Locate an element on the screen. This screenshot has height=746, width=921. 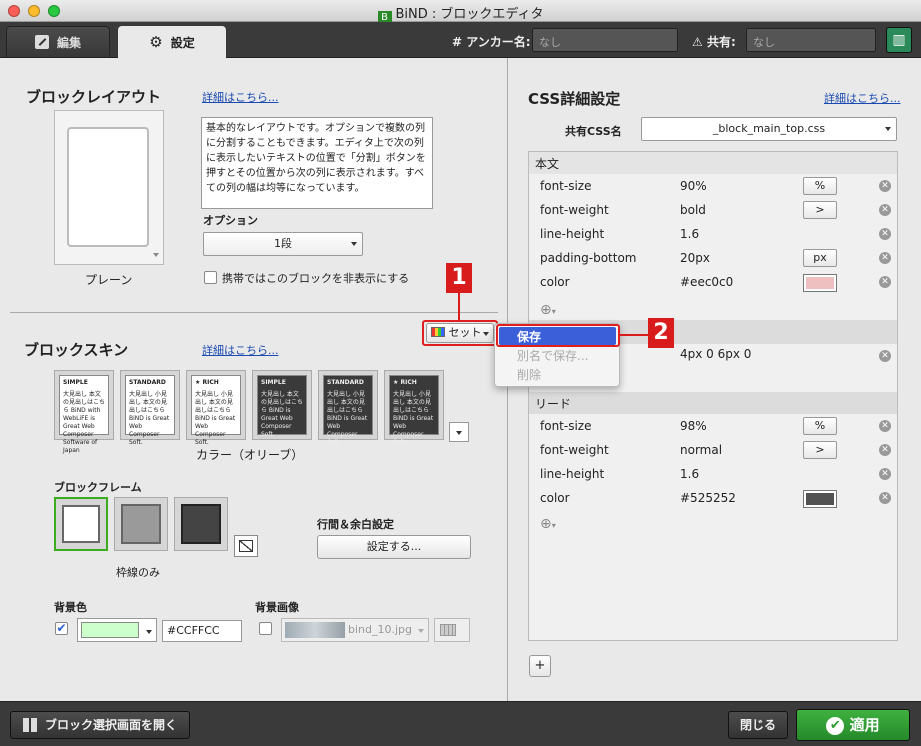
tab-edit: 編集 is located at coordinates (58, 42).